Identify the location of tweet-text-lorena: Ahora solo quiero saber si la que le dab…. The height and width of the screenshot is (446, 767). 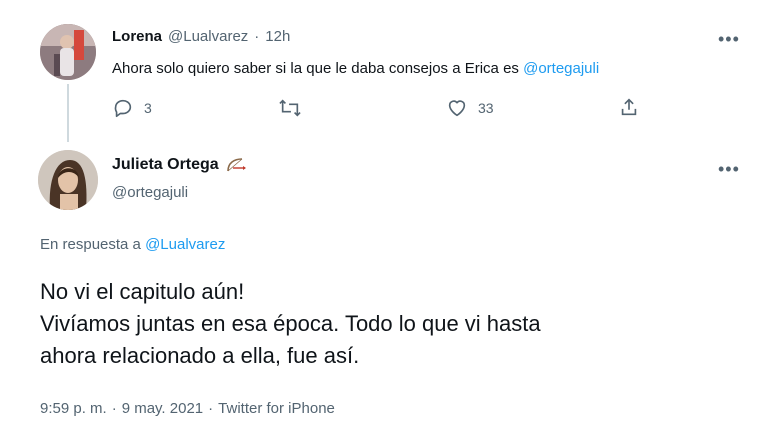
(355, 68).